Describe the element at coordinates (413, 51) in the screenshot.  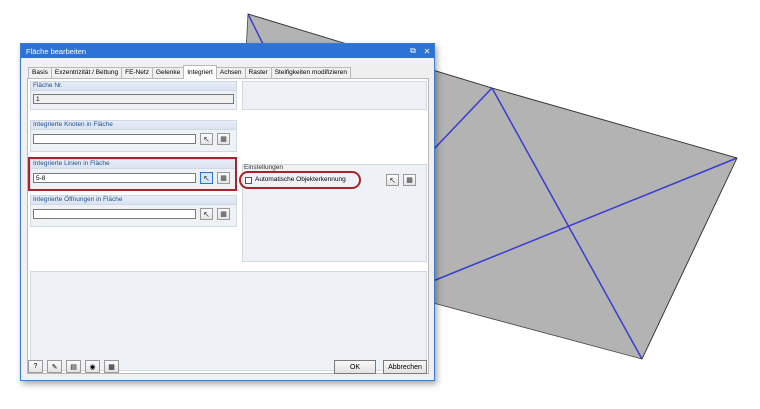
I see `restore-icon: ⧉` at that location.